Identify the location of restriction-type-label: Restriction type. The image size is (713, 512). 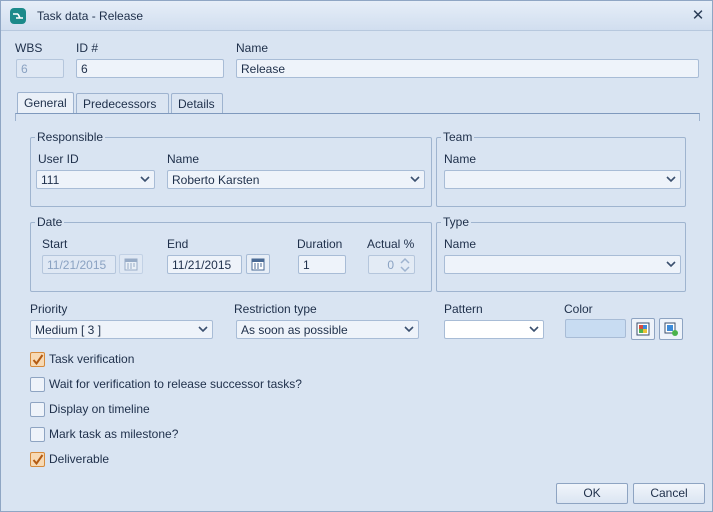
(275, 309).